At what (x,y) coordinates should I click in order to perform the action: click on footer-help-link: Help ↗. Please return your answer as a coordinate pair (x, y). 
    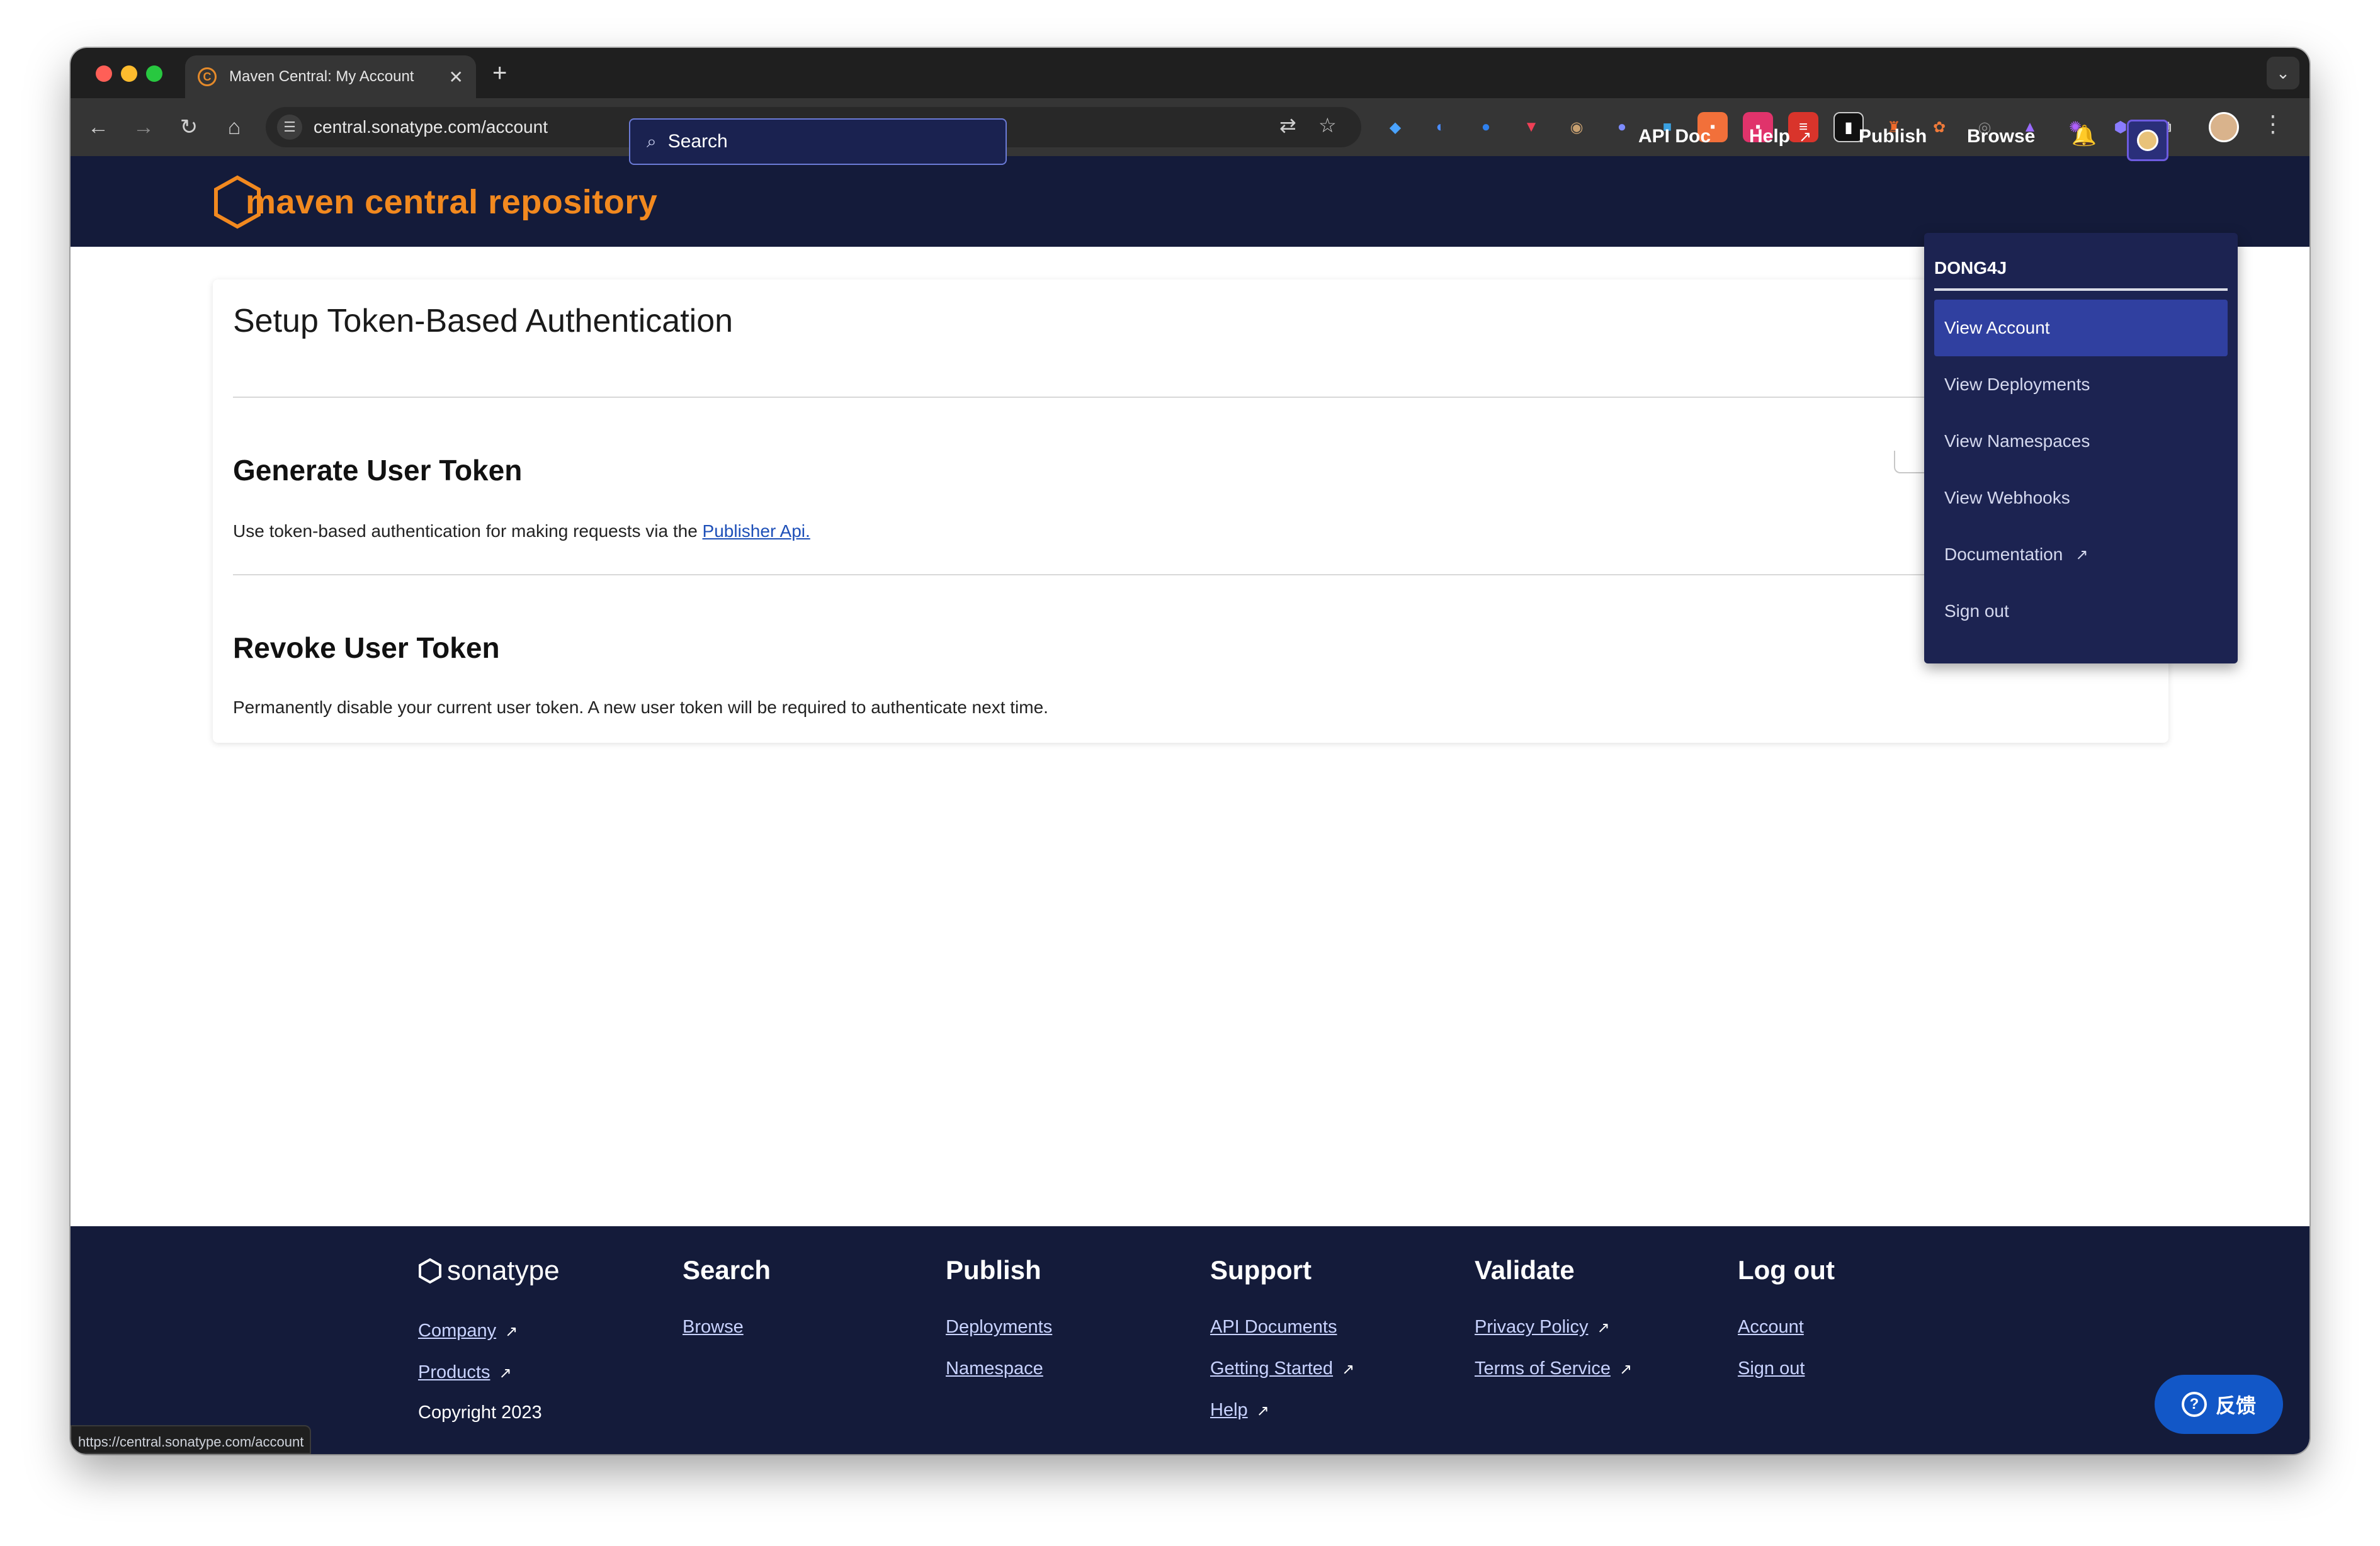
    Looking at the image, I should click on (1239, 1410).